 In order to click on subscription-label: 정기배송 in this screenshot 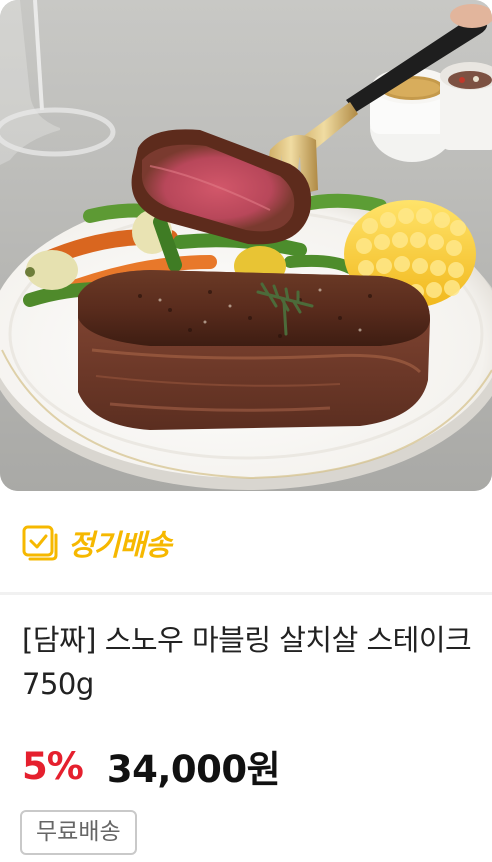, I will do `click(120, 545)`.